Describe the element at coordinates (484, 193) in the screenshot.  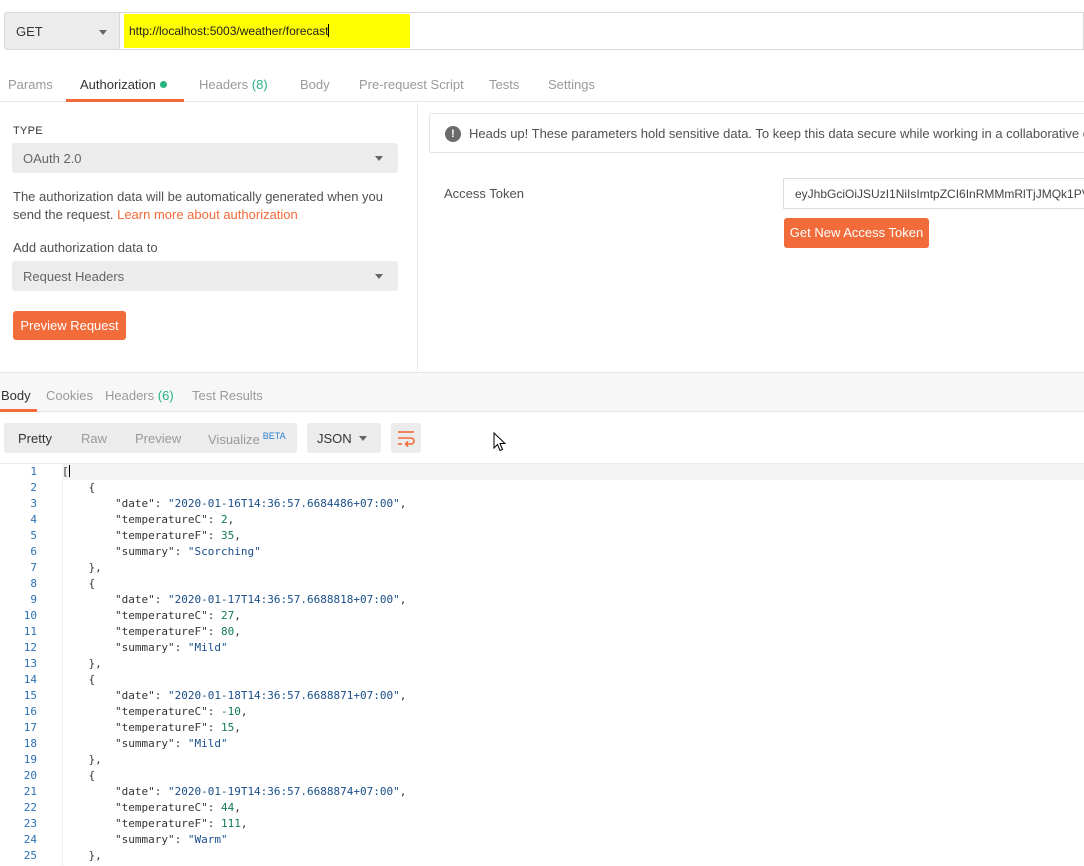
I see `access-token-label: Access Token` at that location.